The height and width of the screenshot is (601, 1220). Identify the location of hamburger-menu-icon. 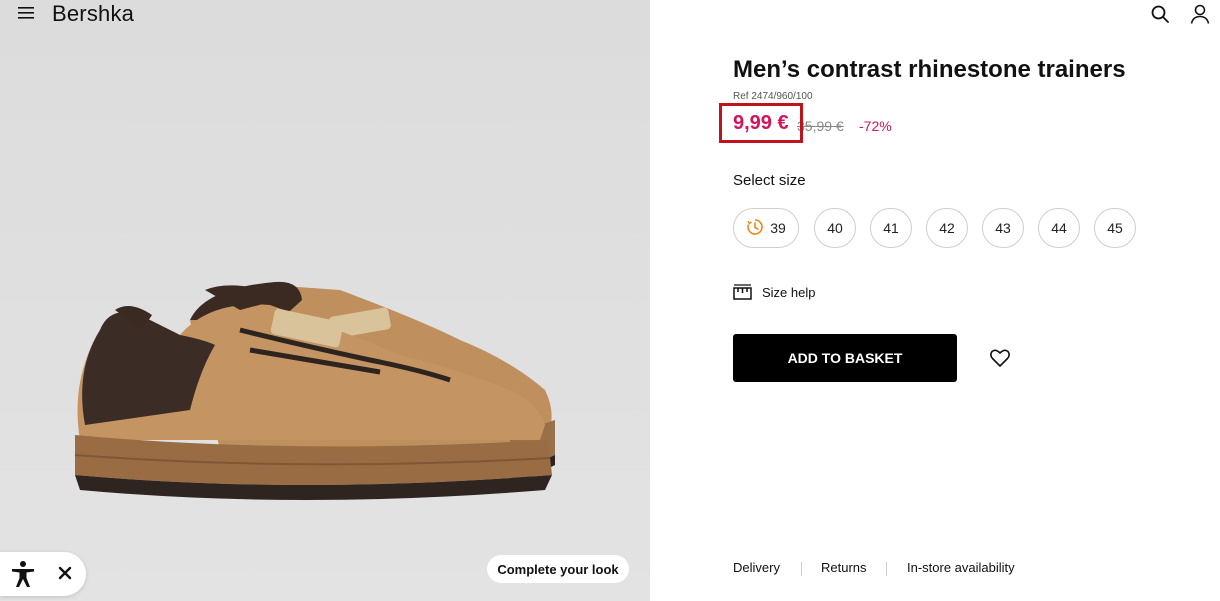
(26, 13).